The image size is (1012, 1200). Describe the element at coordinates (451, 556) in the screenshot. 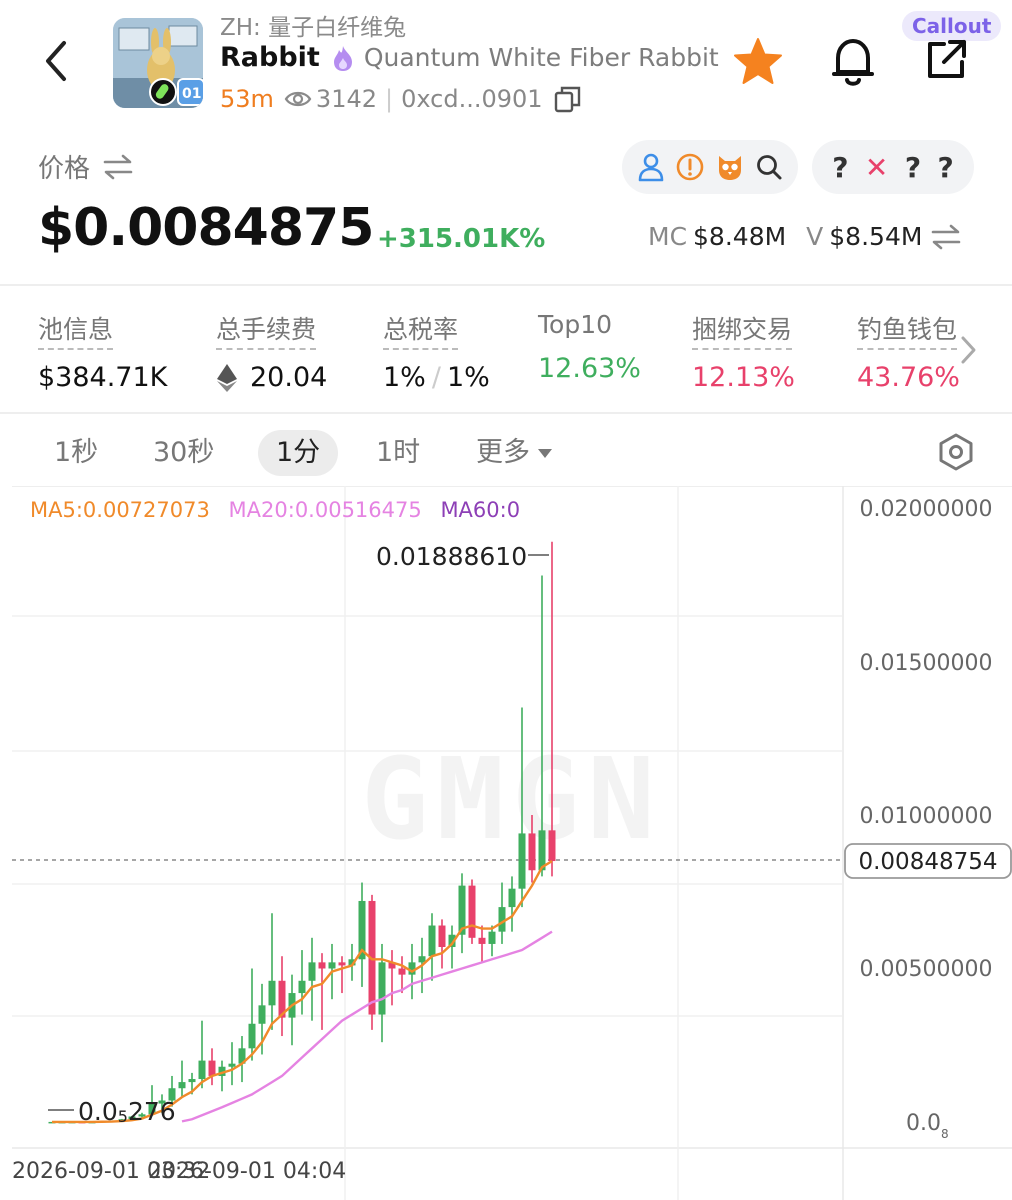

I see `high-price-label: 0.01888610` at that location.